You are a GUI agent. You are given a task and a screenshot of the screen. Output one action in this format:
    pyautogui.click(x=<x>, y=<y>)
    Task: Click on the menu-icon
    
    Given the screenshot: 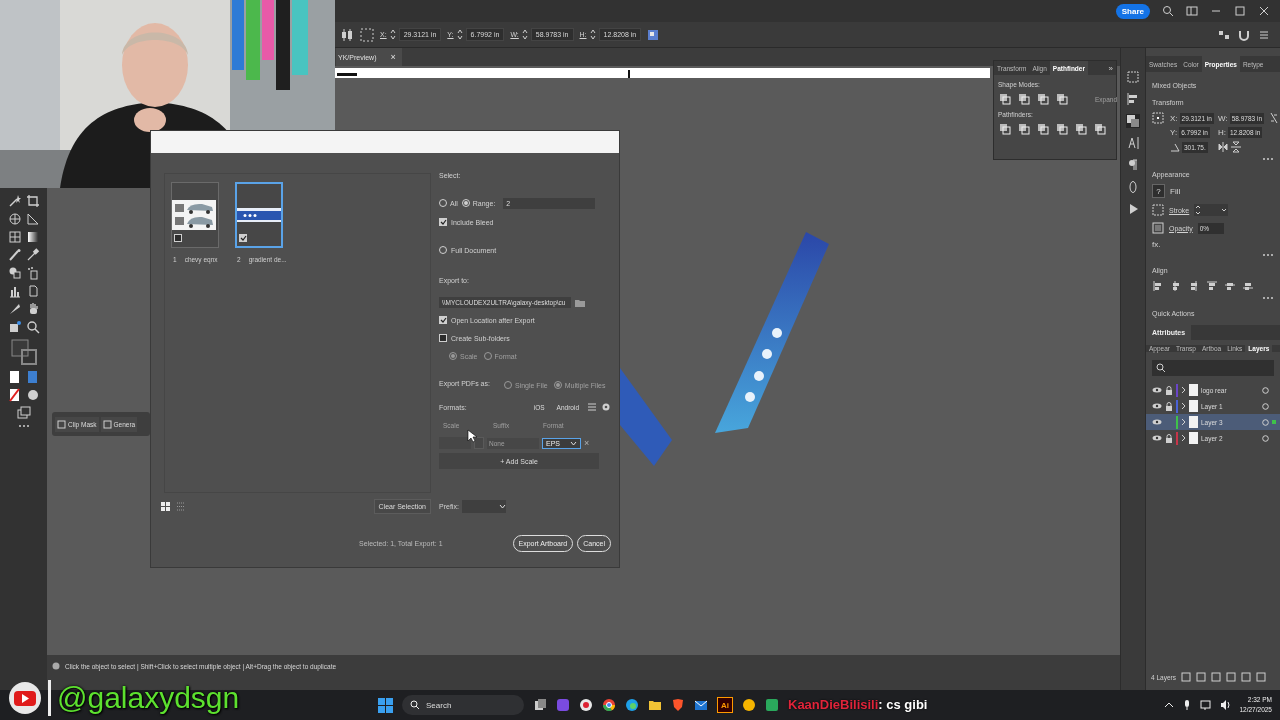 What is the action you would take?
    pyautogui.click(x=1264, y=34)
    